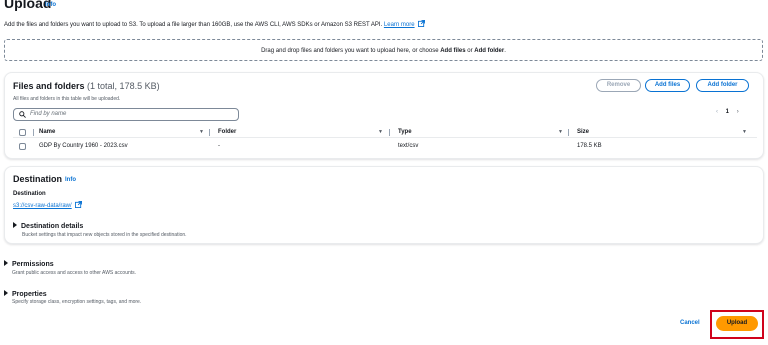 The height and width of the screenshot is (345, 768). I want to click on search-input: Find by name, so click(126, 114).